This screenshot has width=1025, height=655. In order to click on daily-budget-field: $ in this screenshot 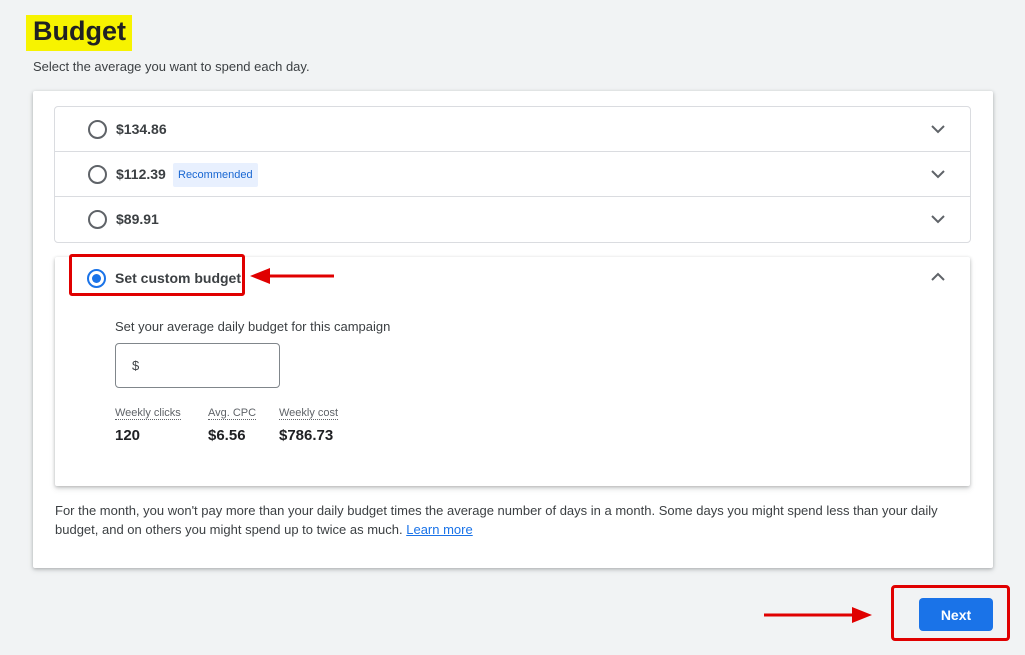, I will do `click(197, 365)`.